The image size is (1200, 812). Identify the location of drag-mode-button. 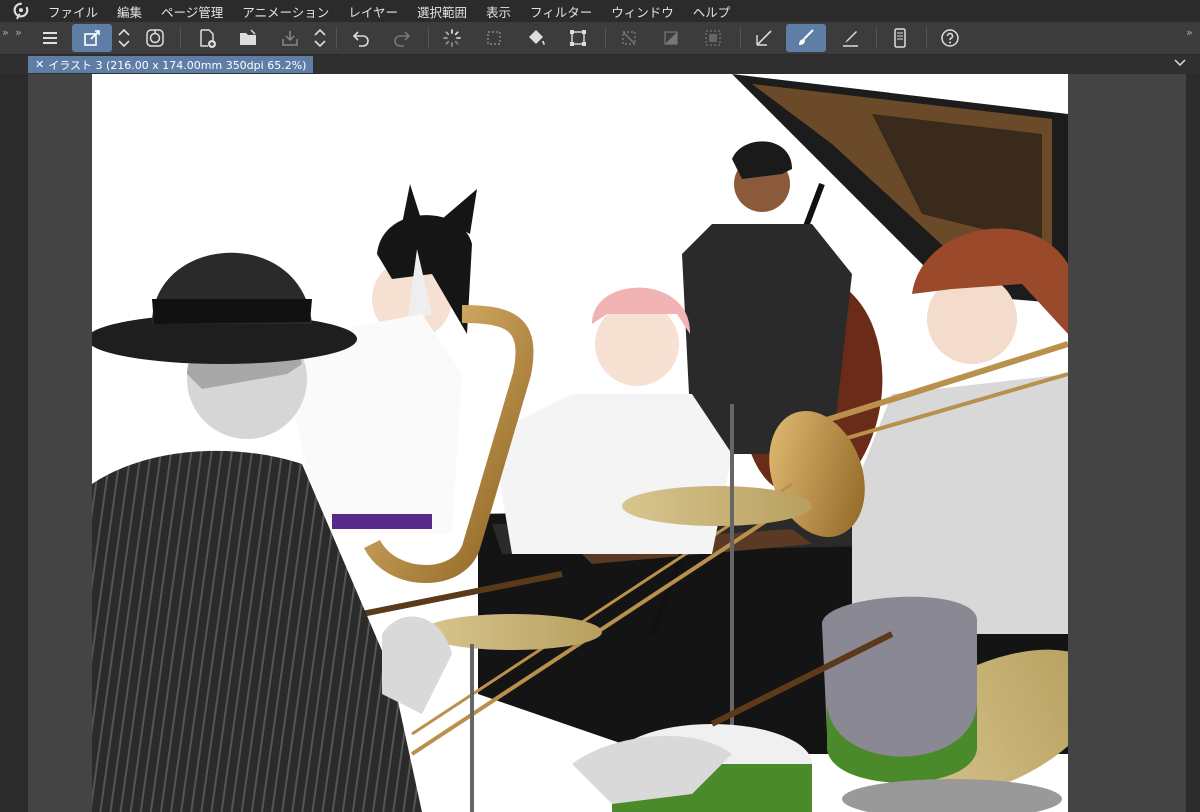
(92, 38).